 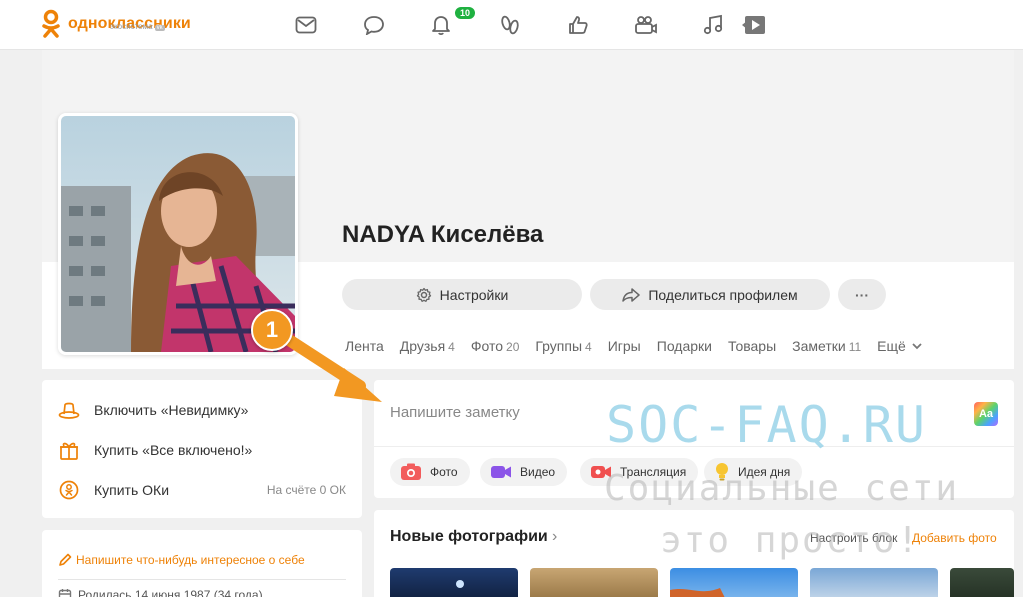 What do you see at coordinates (469, 537) in the screenshot?
I see `new-photos-title: Новые фотографии` at bounding box center [469, 537].